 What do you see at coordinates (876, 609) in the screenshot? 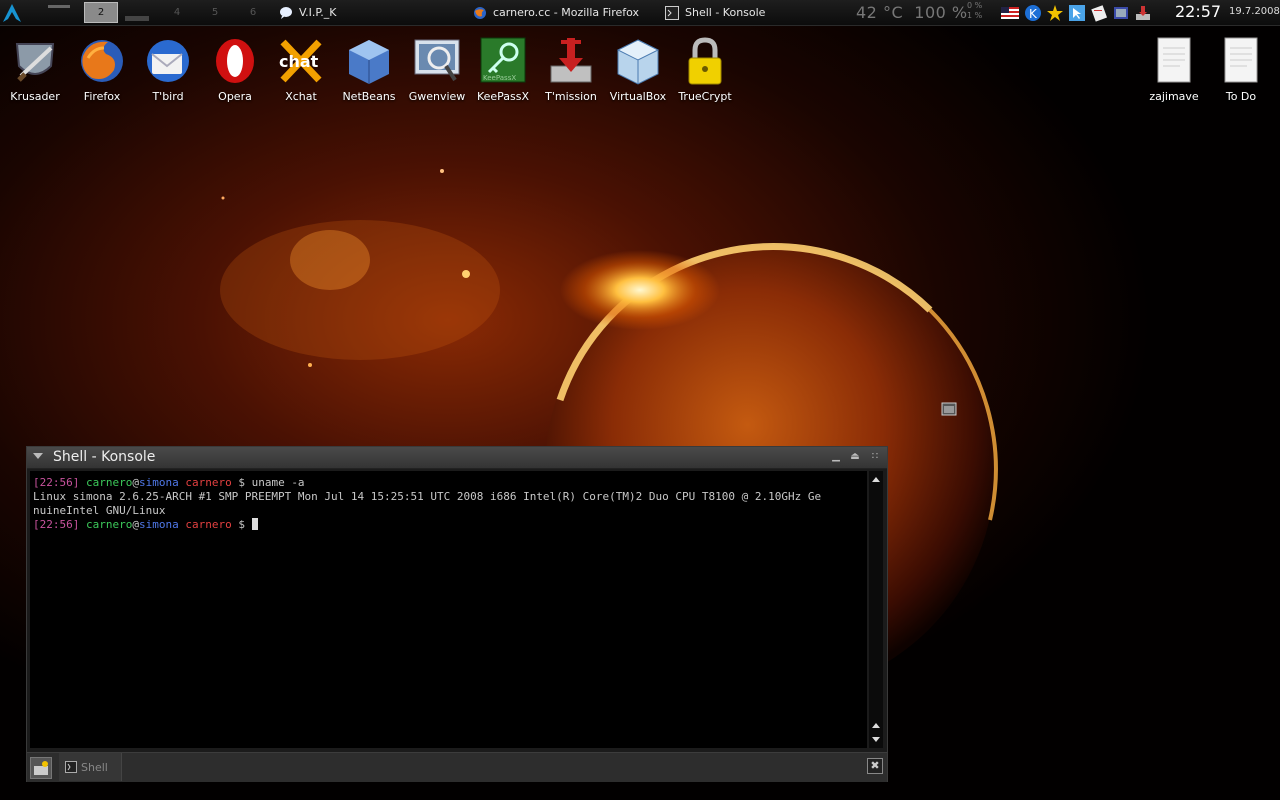
I see `terminal-scrollbar` at bounding box center [876, 609].